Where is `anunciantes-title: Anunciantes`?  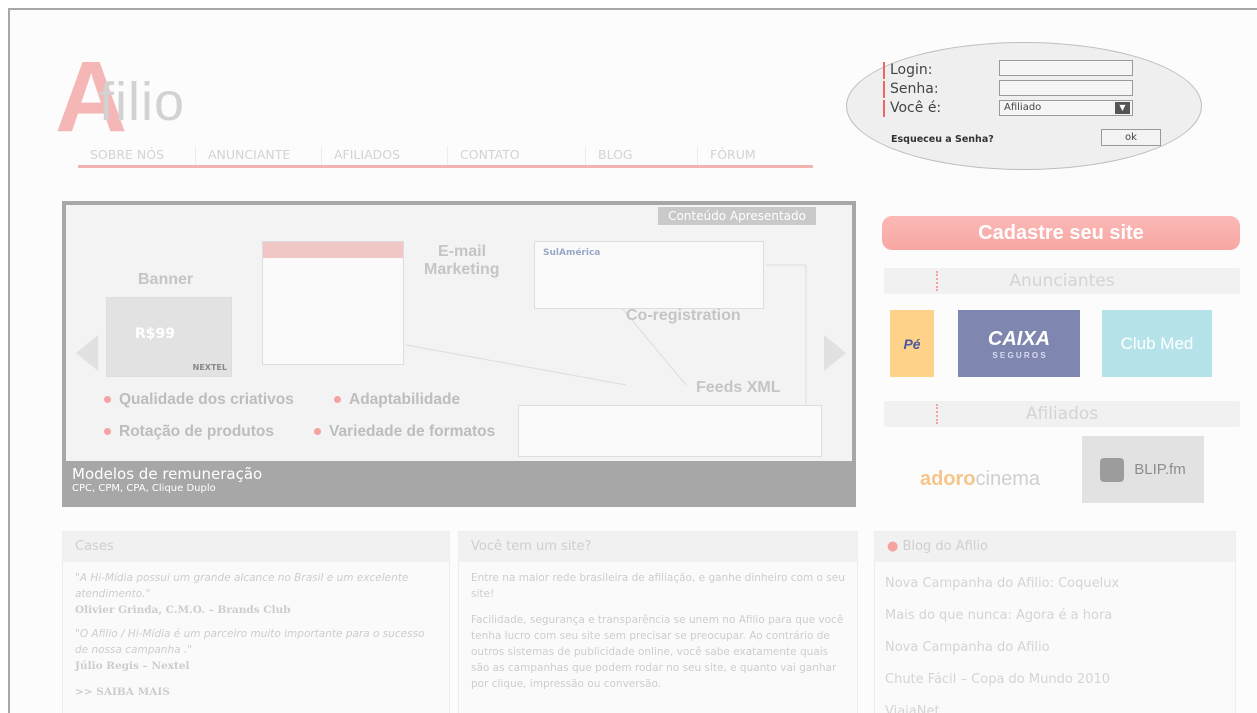
anunciantes-title: Anunciantes is located at coordinates (1062, 281).